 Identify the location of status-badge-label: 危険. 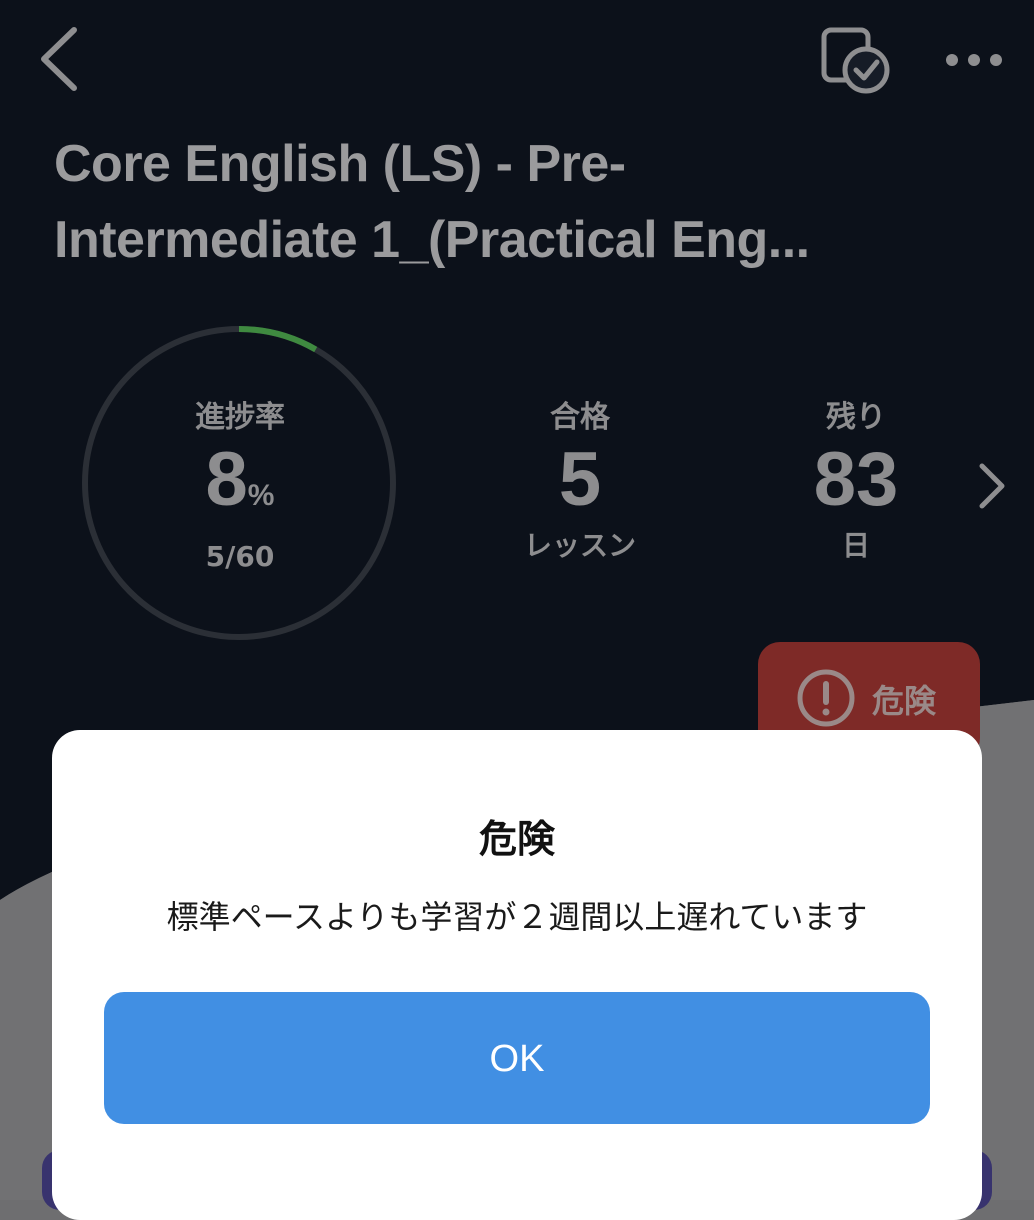
(904, 701).